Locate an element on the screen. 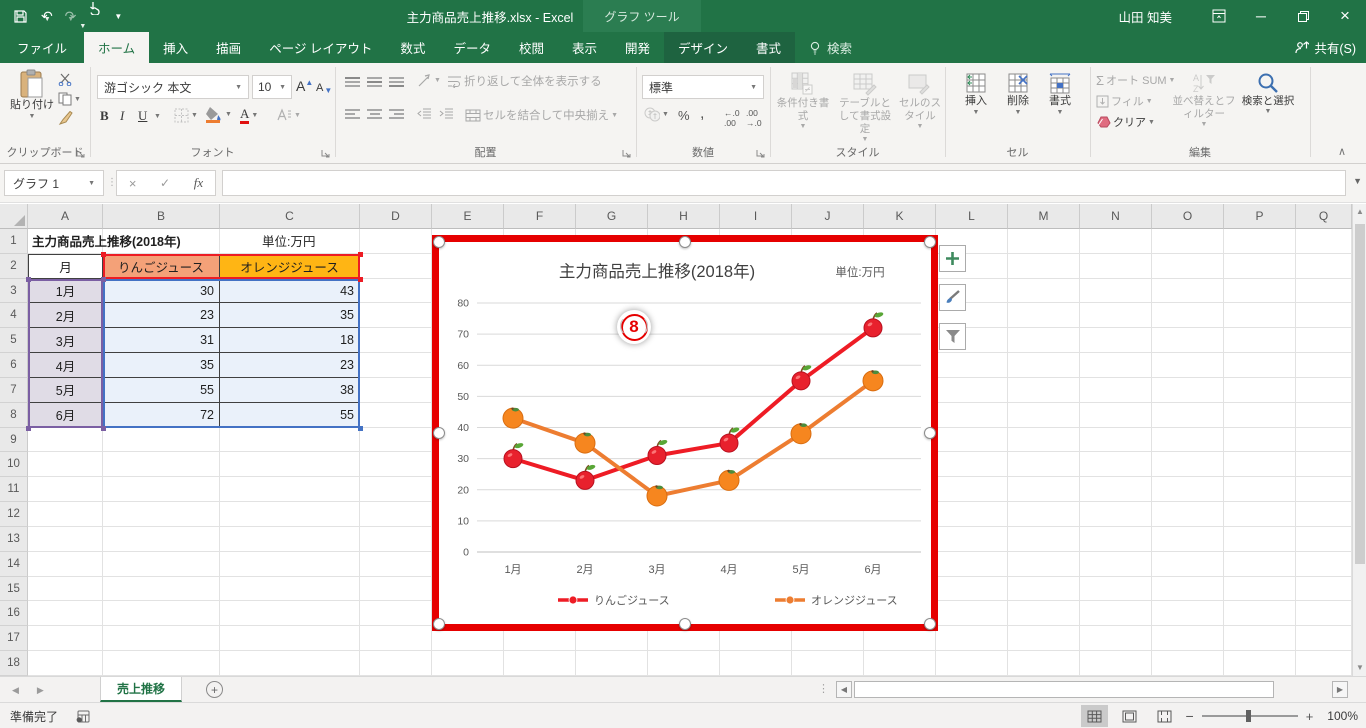  collapse-ribbon-button: ∧ is located at coordinates (1342, 151).